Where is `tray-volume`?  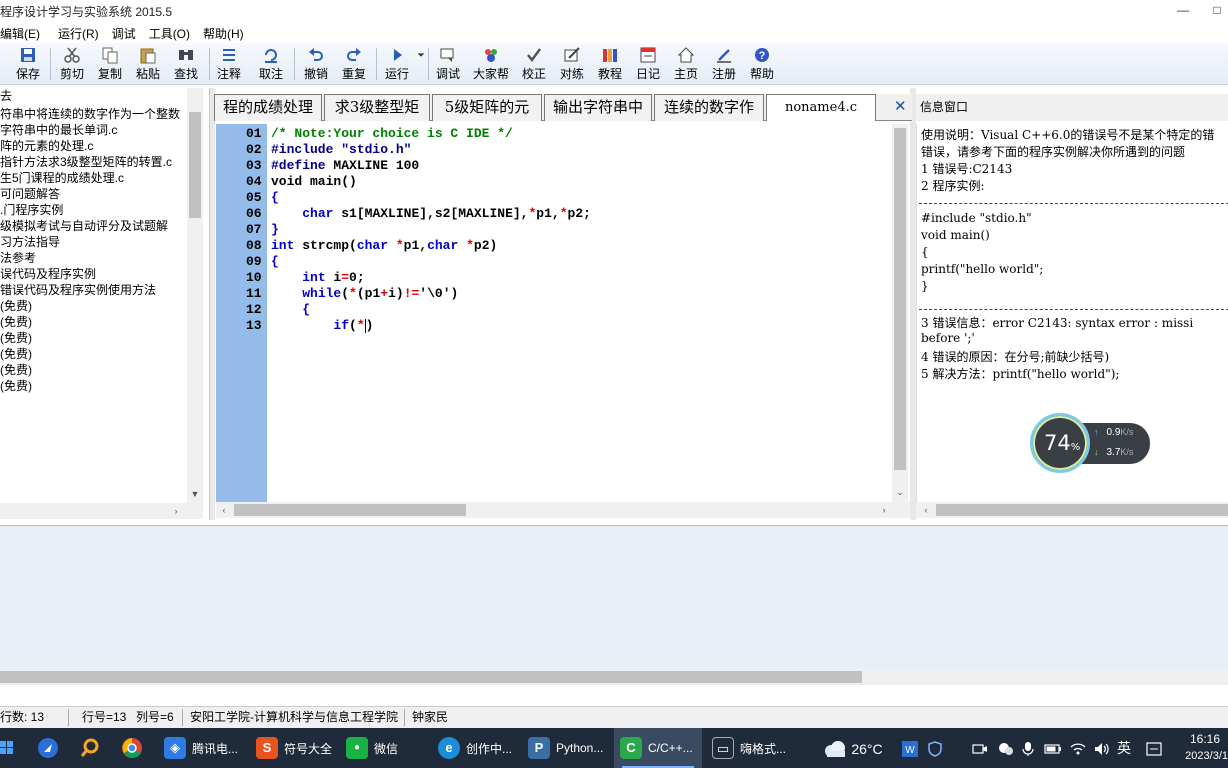
tray-volume is located at coordinates (1102, 748).